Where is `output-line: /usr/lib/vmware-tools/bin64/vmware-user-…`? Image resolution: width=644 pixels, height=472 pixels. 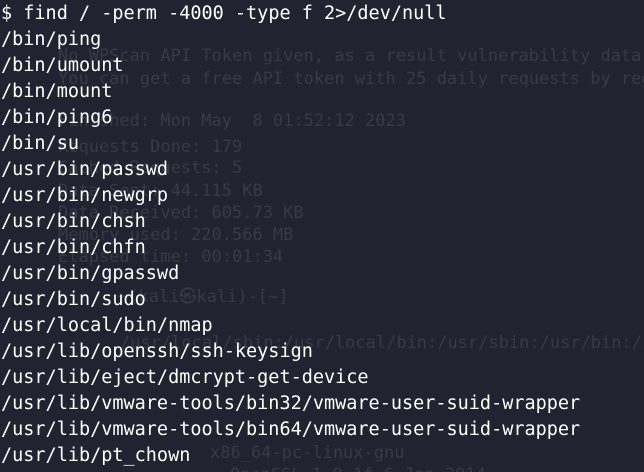 output-line: /usr/lib/vmware-tools/bin64/vmware-user-… is located at coordinates (291, 429).